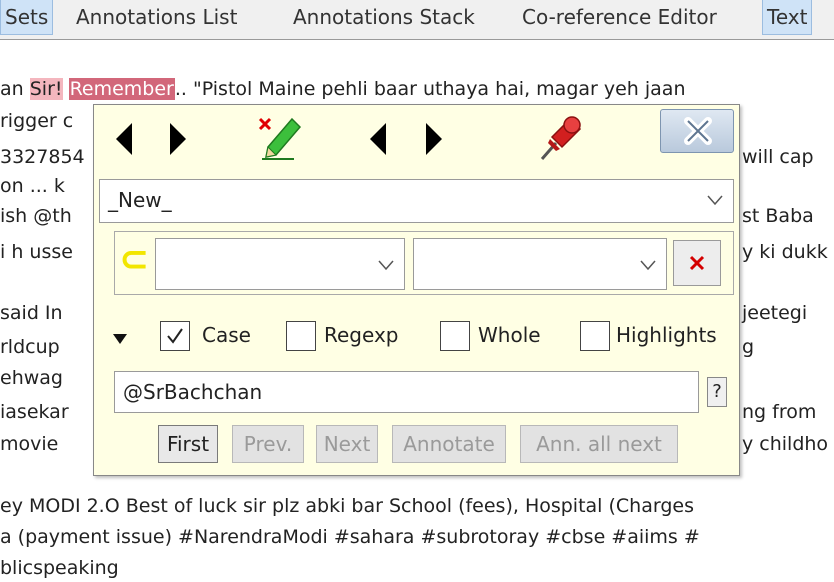 This screenshot has height=582, width=834. I want to click on annotation-type-combobox: _New_, so click(416, 201).